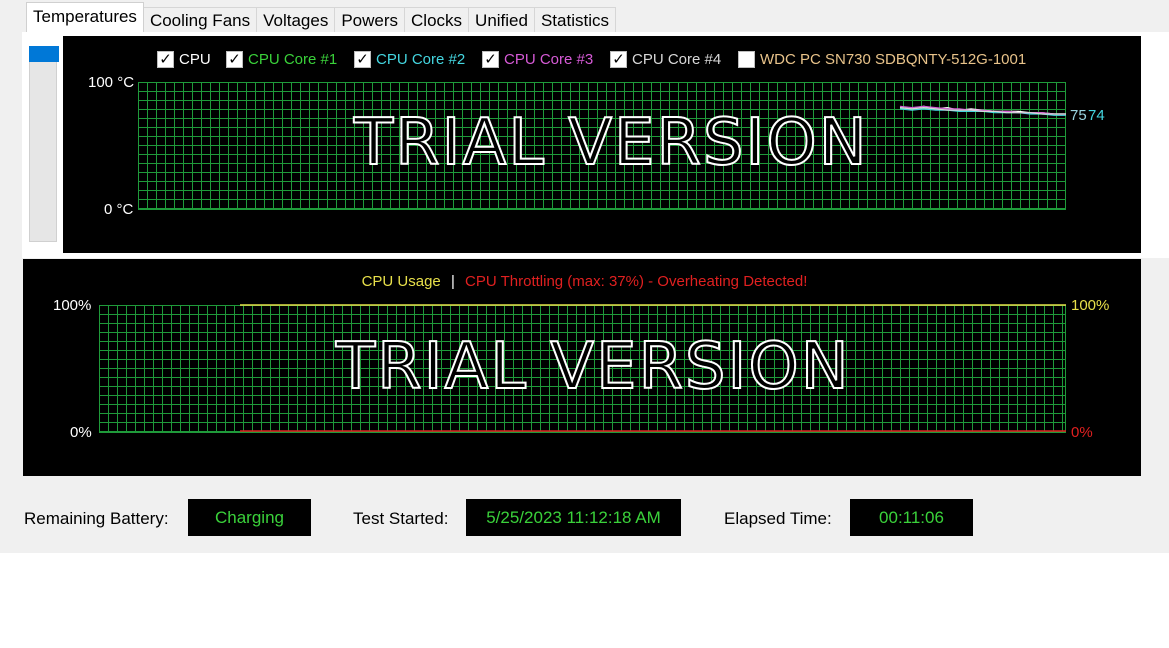 The image size is (1169, 648). Describe the element at coordinates (401, 518) in the screenshot. I see `test-started-label: Test Started:` at that location.